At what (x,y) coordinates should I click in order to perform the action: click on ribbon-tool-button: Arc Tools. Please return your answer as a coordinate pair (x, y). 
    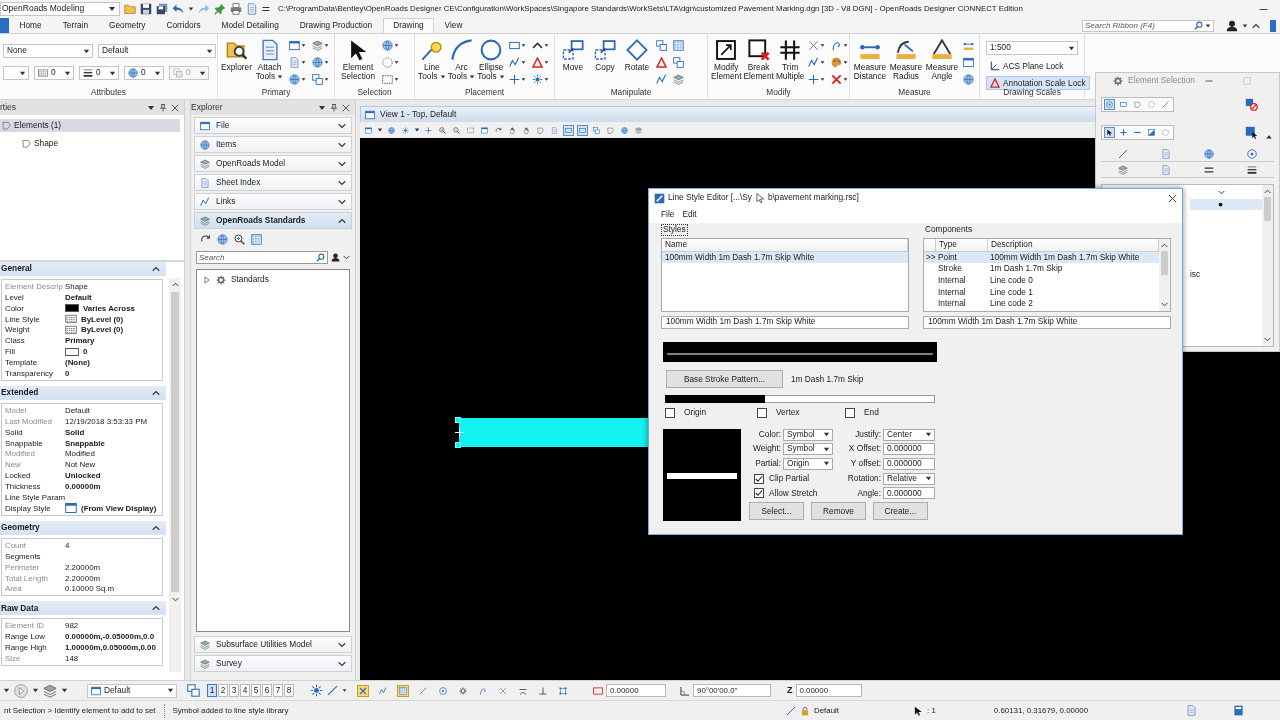
    Looking at the image, I should click on (461, 60).